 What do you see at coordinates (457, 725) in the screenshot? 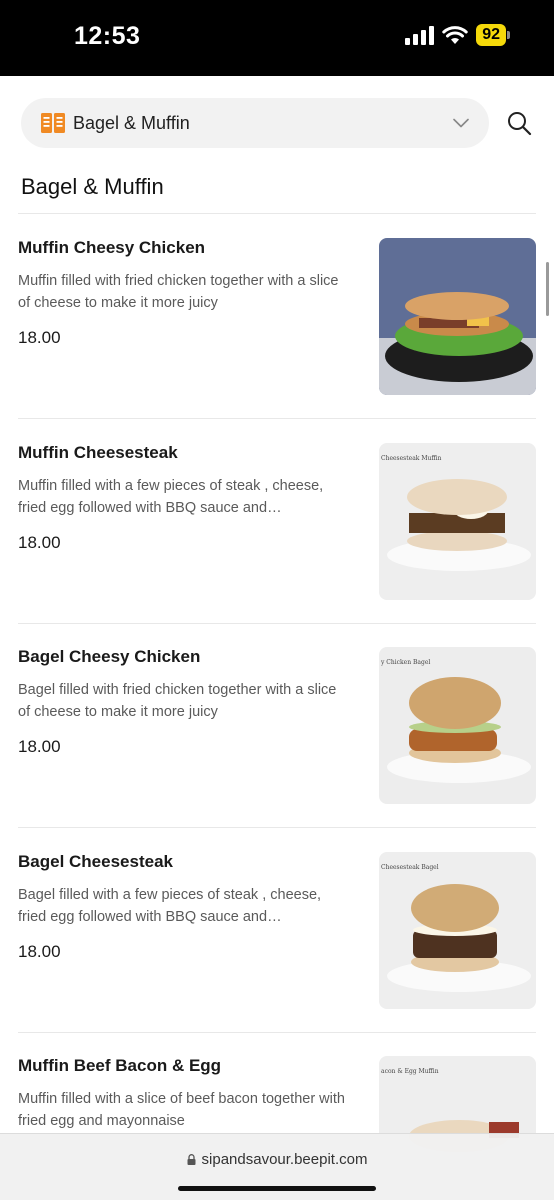
I see `item-image: y Chicken Bagel` at bounding box center [457, 725].